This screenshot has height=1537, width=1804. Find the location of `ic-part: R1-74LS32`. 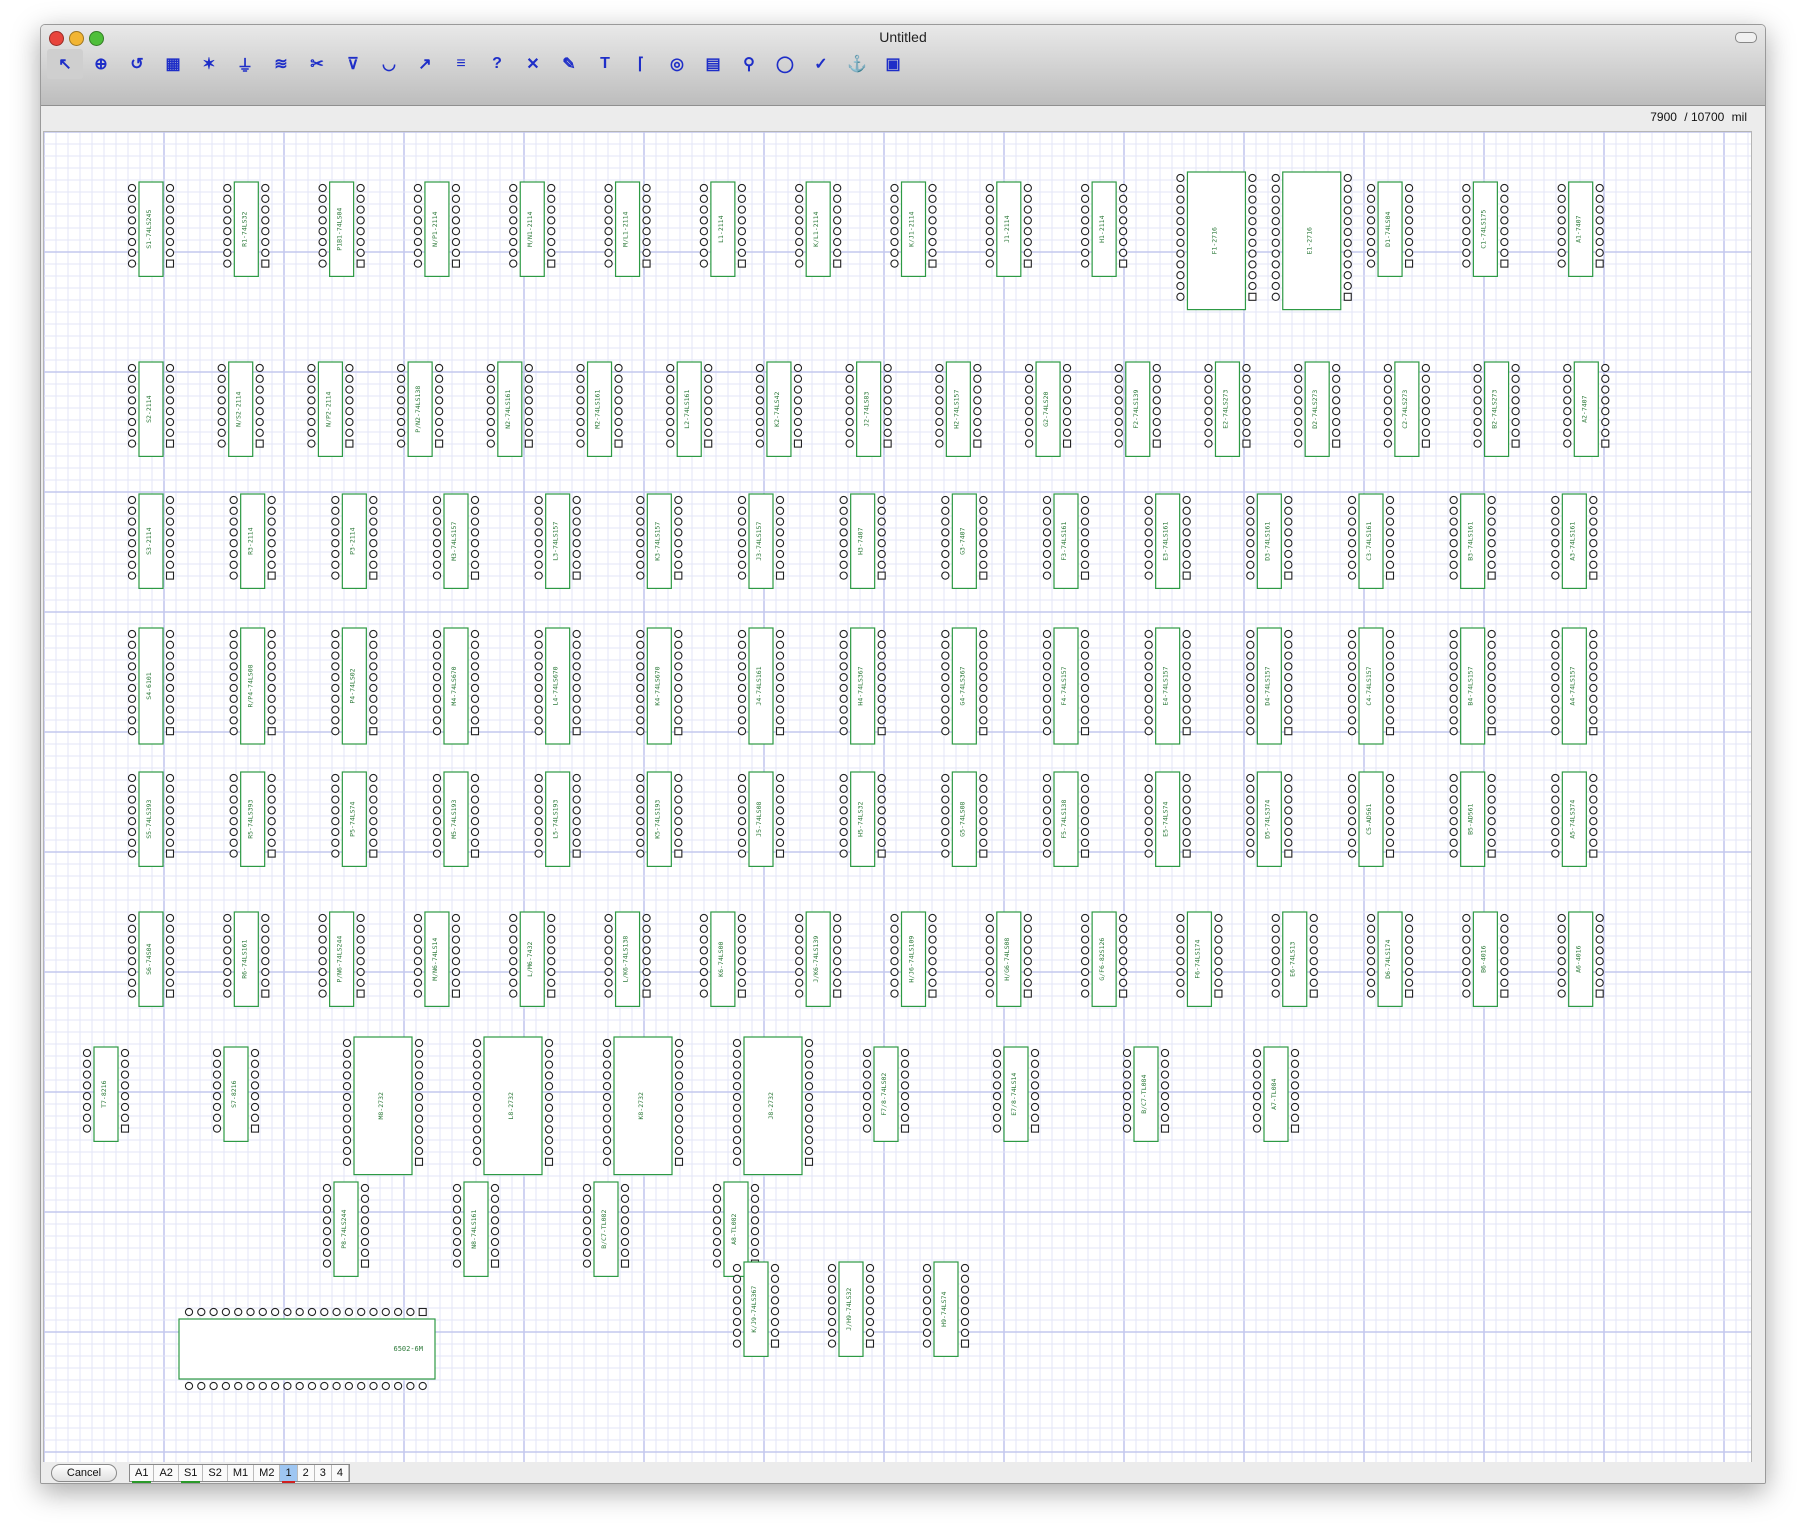

ic-part: R1-74LS32 is located at coordinates (246, 229).